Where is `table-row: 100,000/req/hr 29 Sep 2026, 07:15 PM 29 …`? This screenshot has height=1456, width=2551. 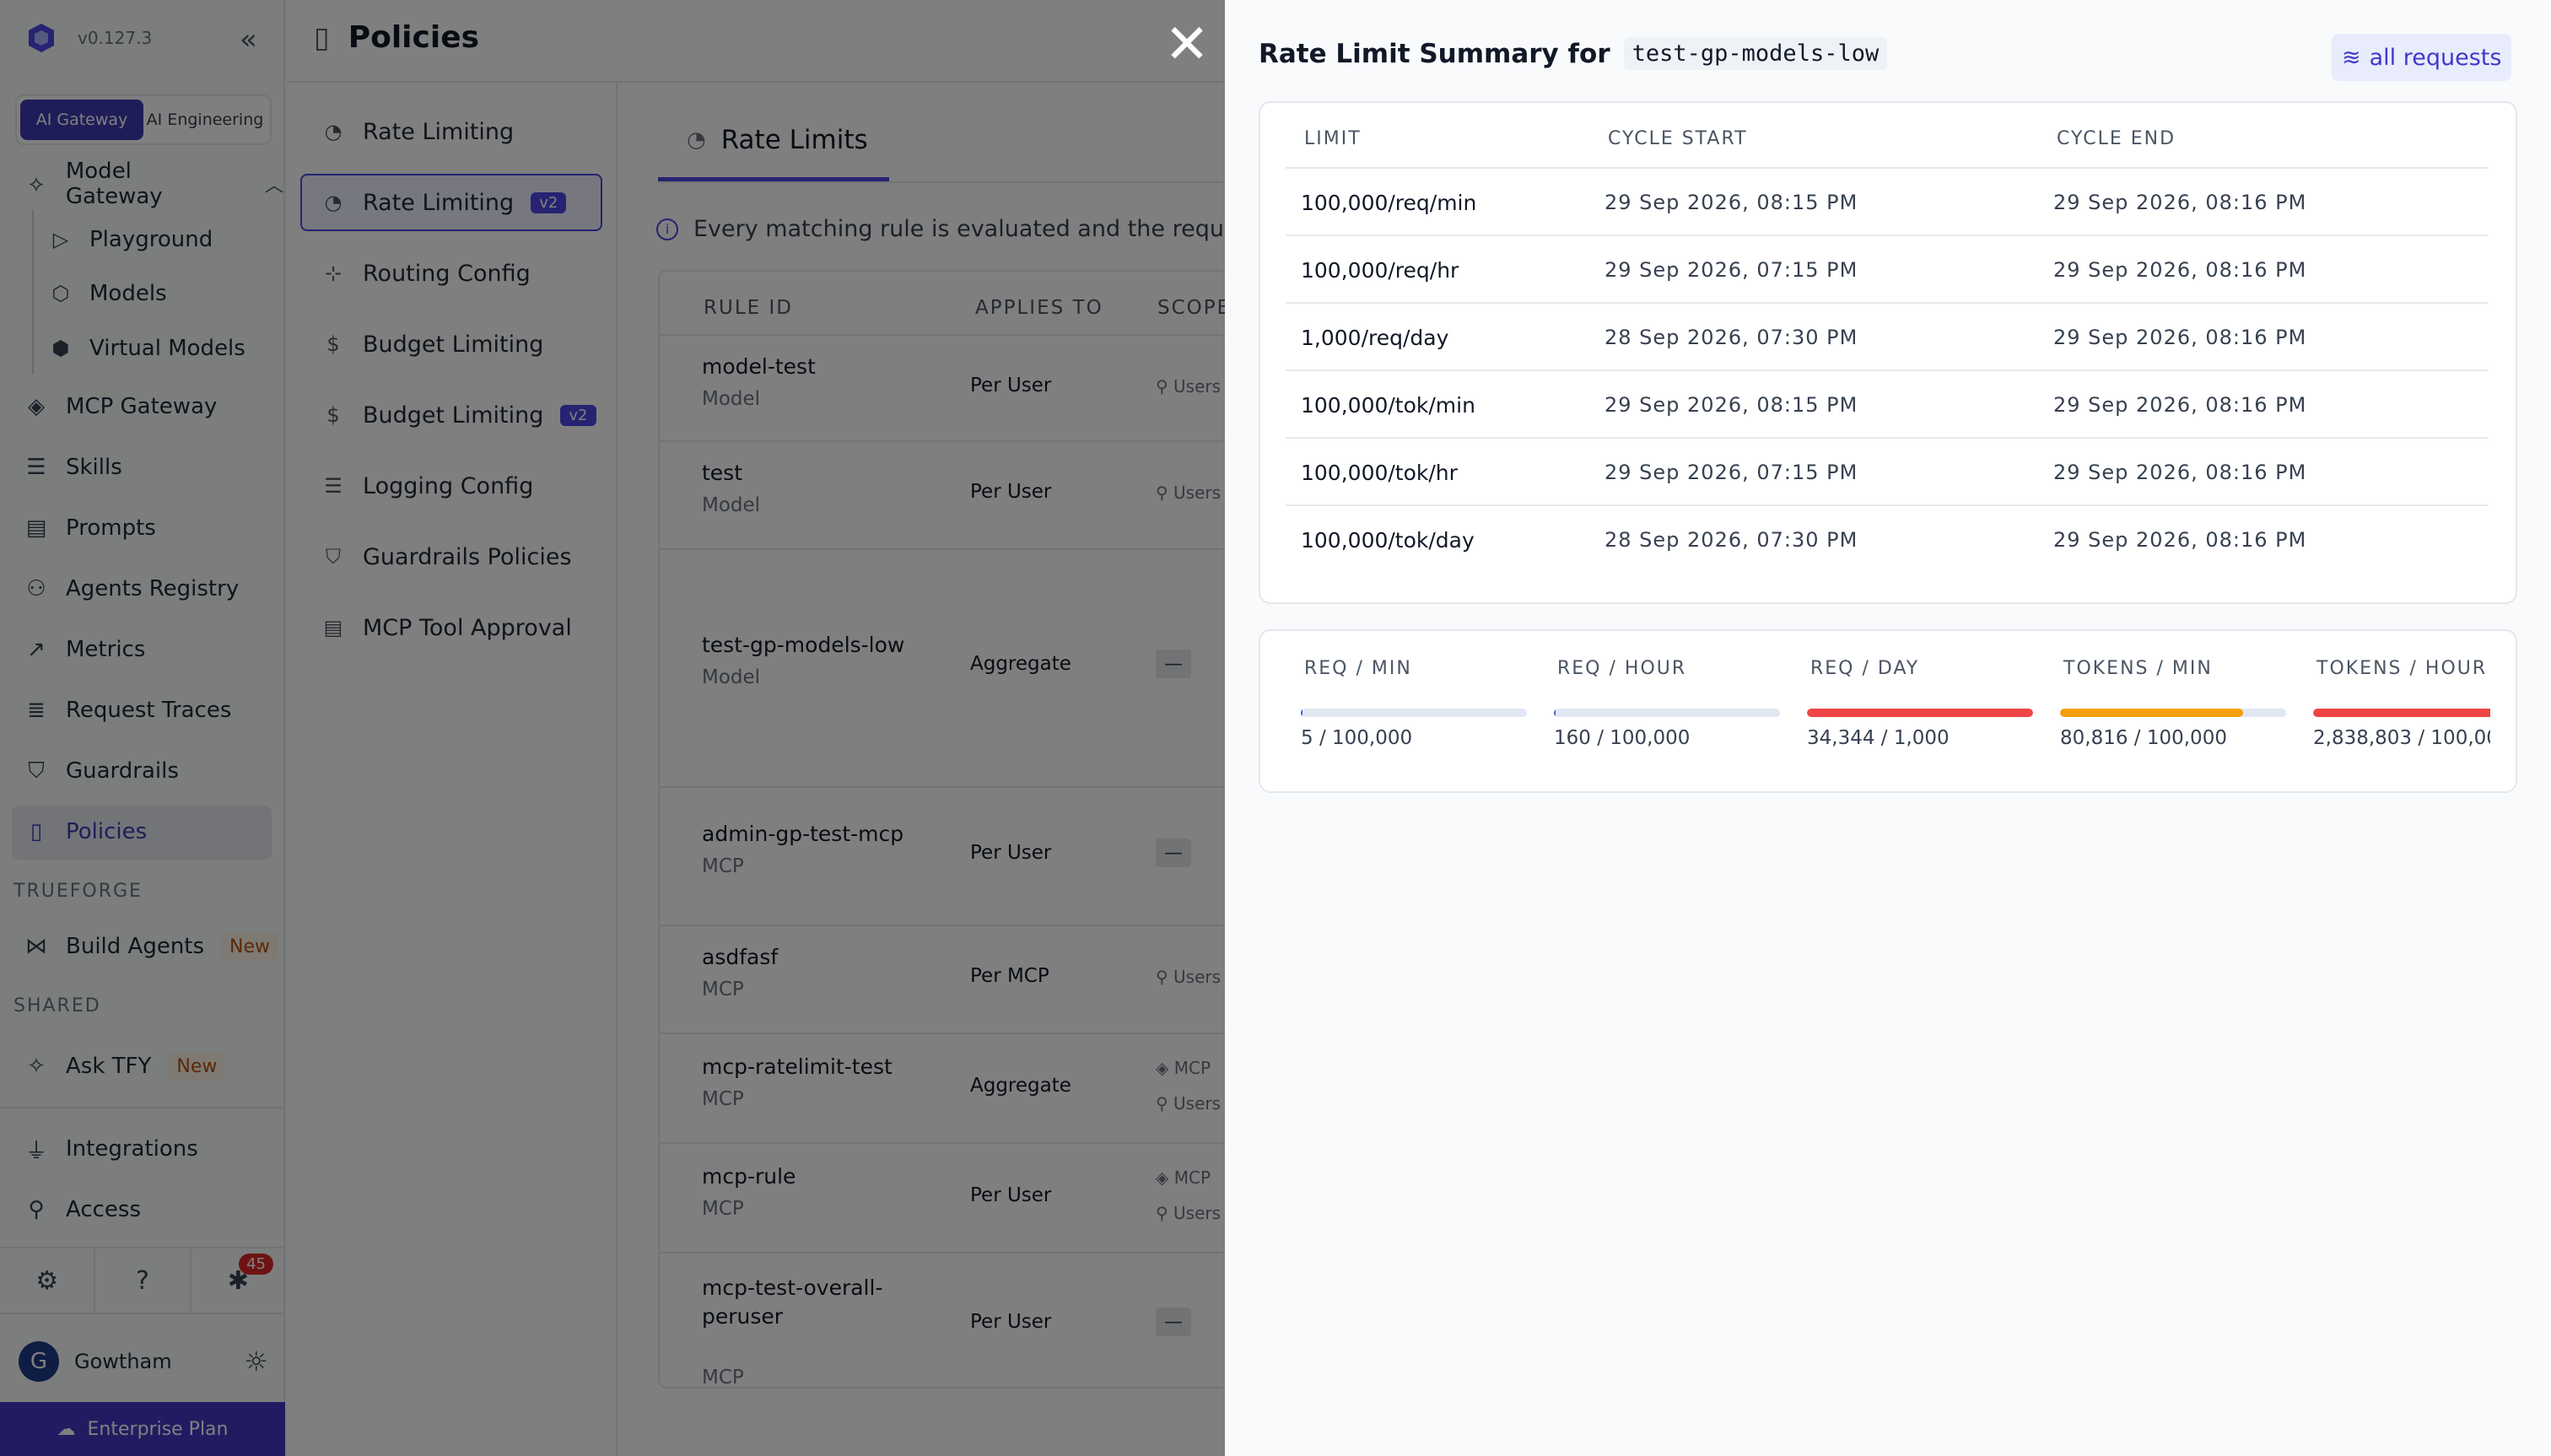 table-row: 100,000/req/hr 29 Sep 2026, 07:15 PM 29 … is located at coordinates (1887, 270).